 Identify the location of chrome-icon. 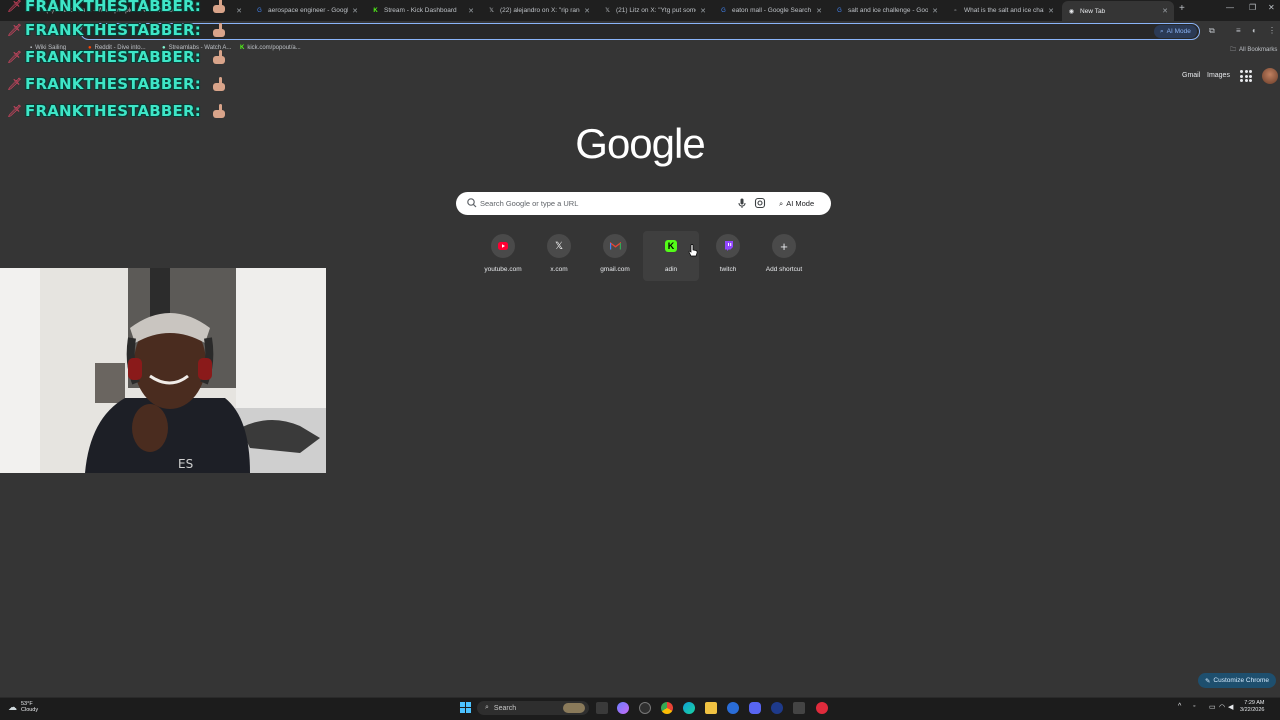
(667, 708).